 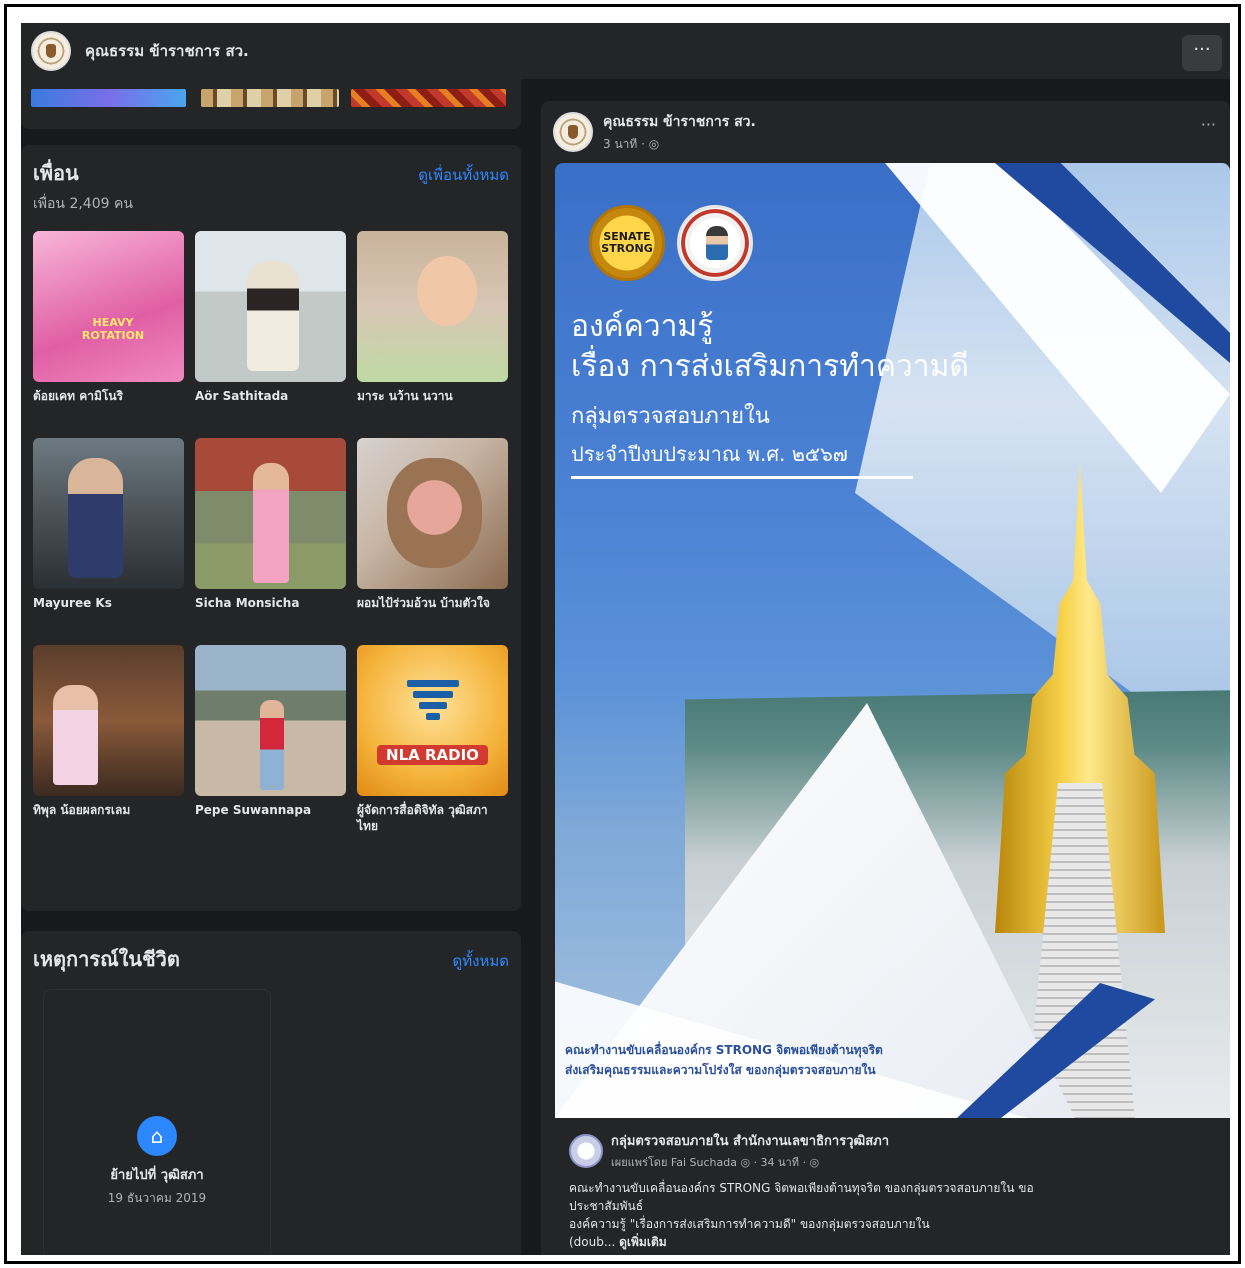 I want to click on page-header-bar: คุณธรรม ข้าราชการ สว. ···, so click(x=625, y=51).